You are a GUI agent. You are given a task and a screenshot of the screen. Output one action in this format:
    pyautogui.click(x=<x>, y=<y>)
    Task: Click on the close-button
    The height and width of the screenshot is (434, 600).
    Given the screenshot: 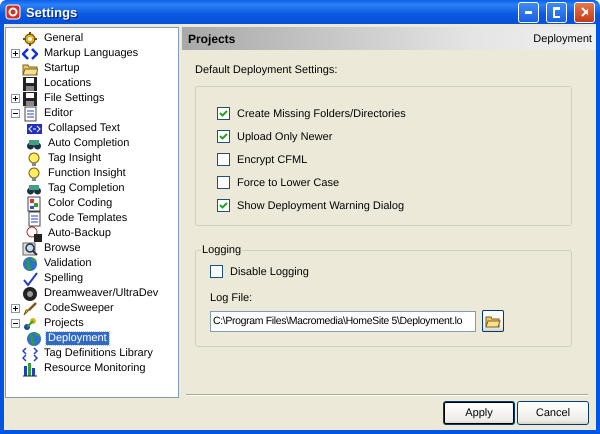 What is the action you would take?
    pyautogui.click(x=584, y=12)
    